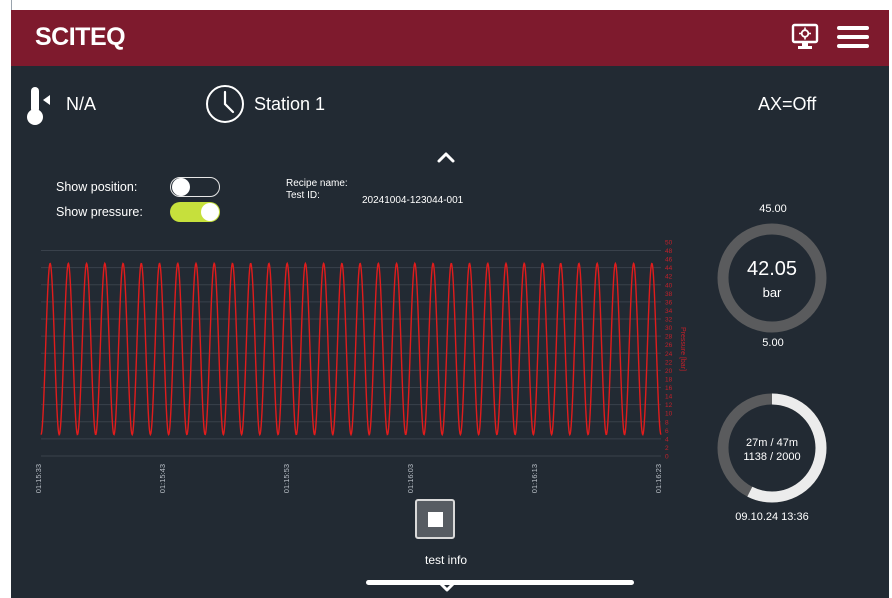  Describe the element at coordinates (667, 457) in the screenshot. I see `y-tick-label: 0` at that location.